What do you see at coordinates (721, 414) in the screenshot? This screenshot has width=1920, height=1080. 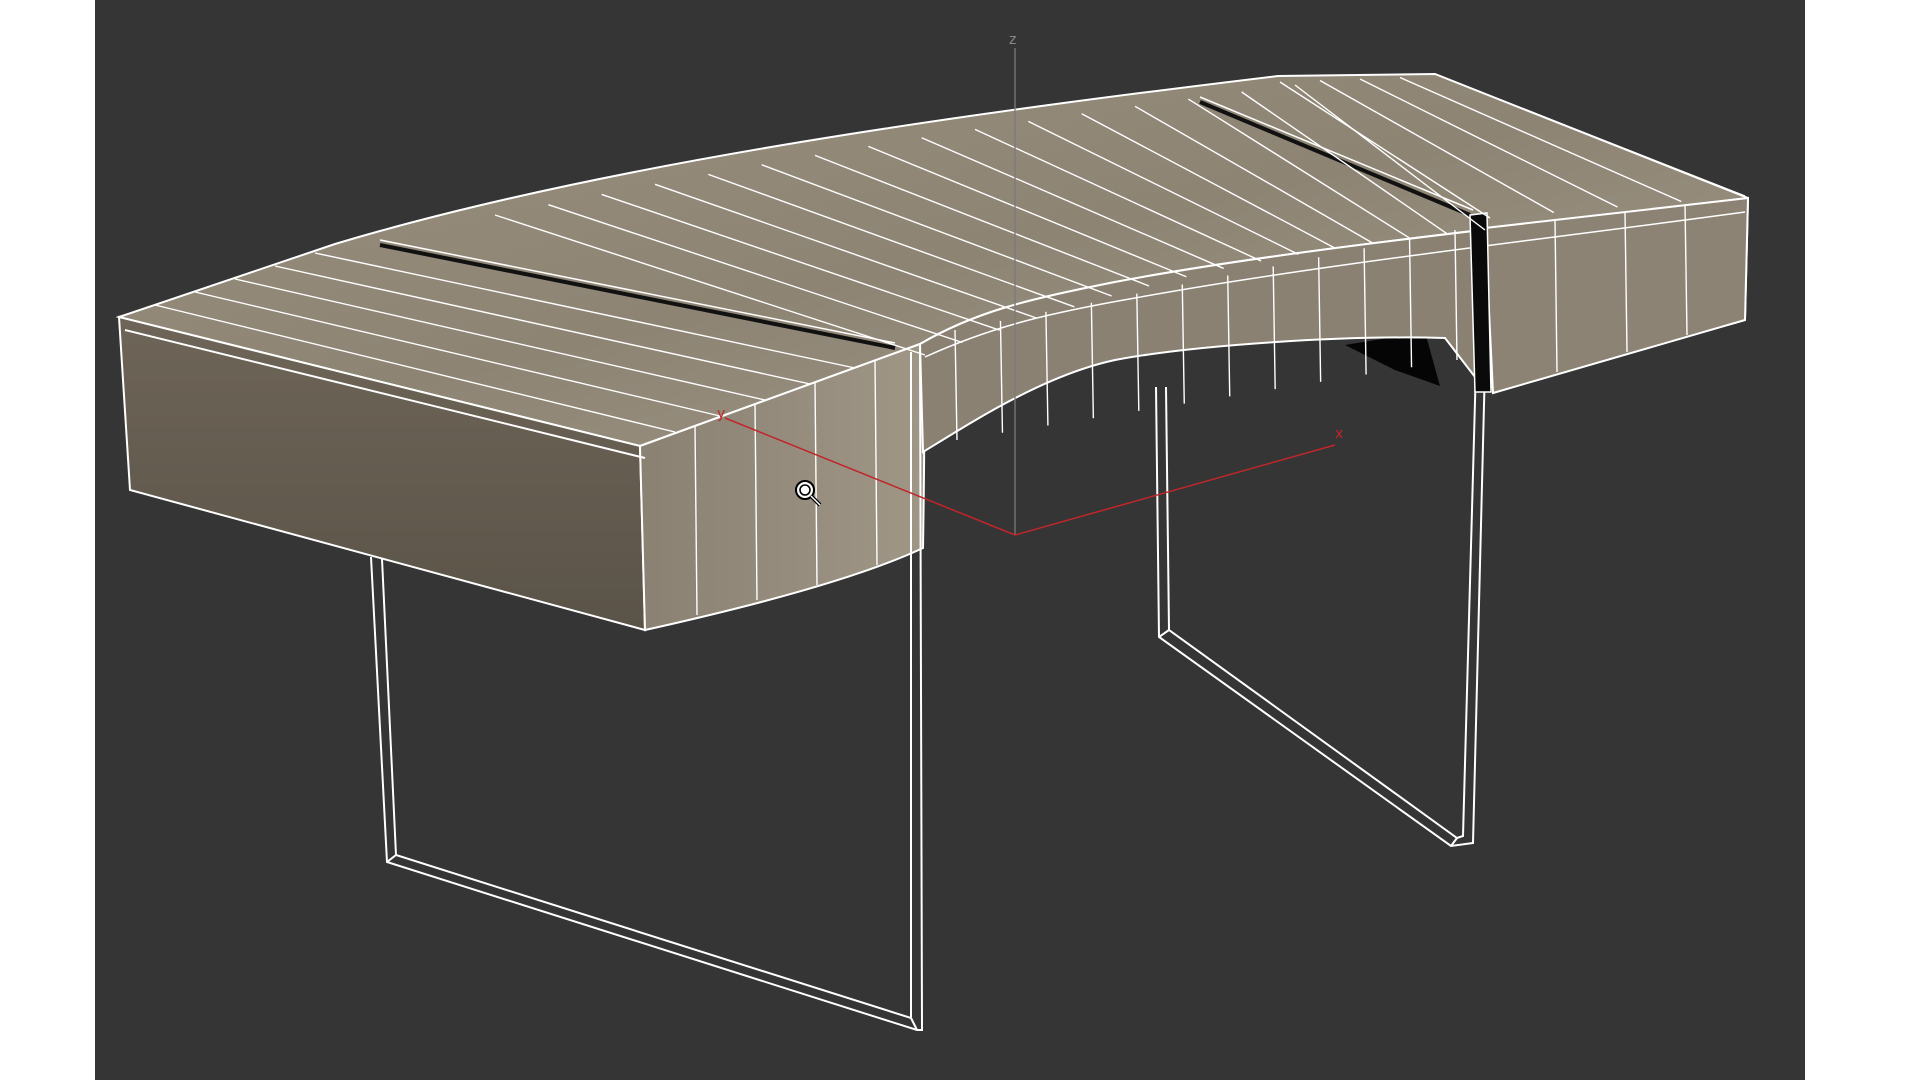 I see `gizmo-y-label: y` at bounding box center [721, 414].